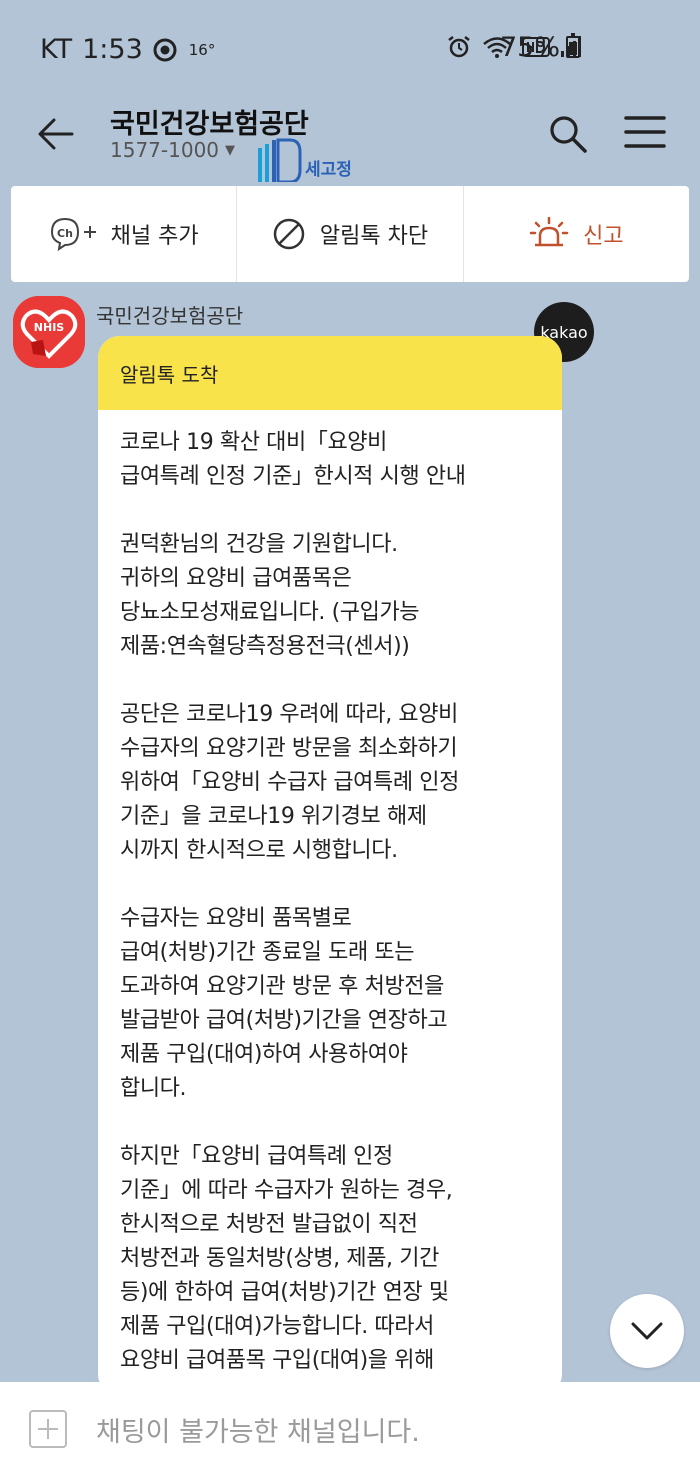 The image size is (700, 1476). I want to click on chat-disabled-text: 채팅이 불가능한 채널입니다., so click(258, 1432).